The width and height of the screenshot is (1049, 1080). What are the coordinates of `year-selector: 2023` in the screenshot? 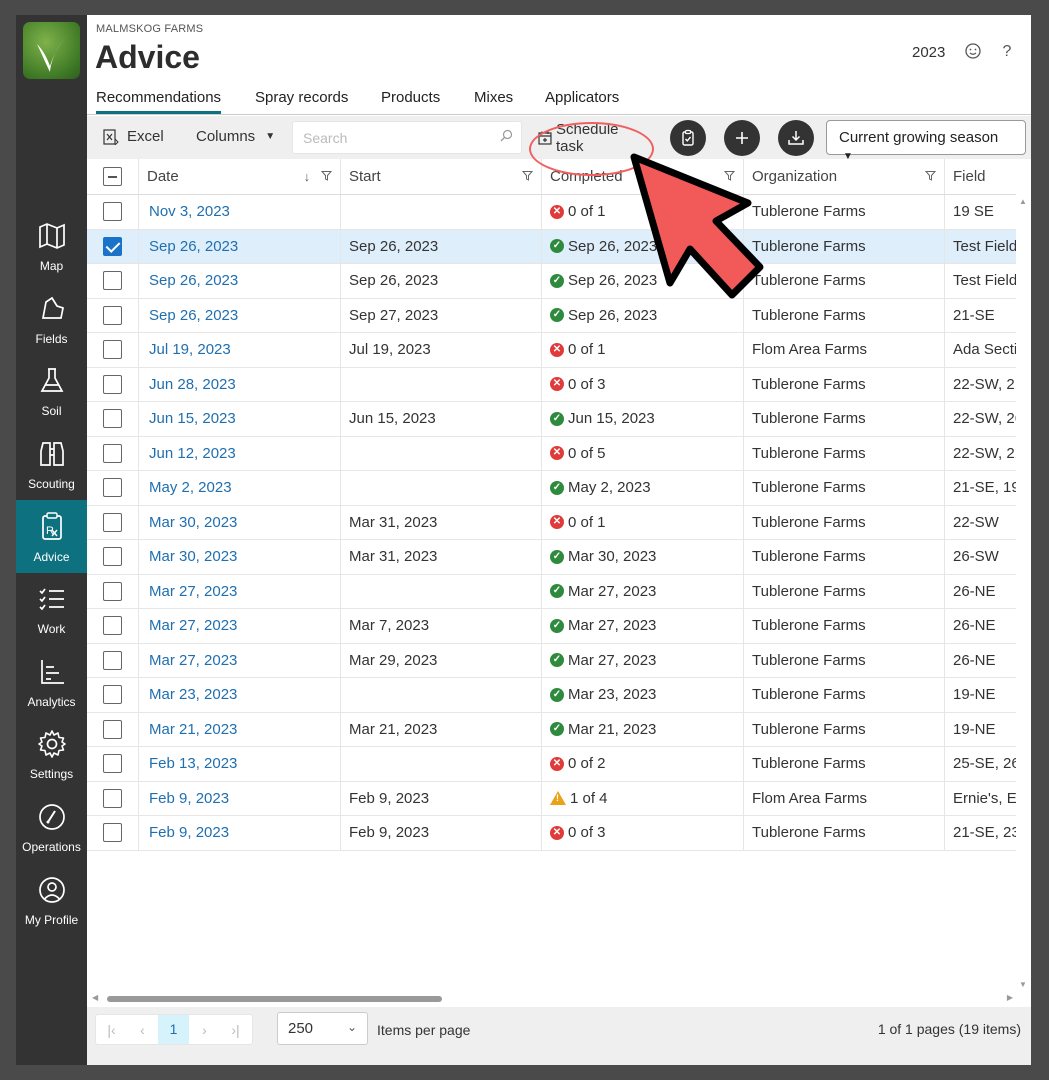 It's located at (928, 52).